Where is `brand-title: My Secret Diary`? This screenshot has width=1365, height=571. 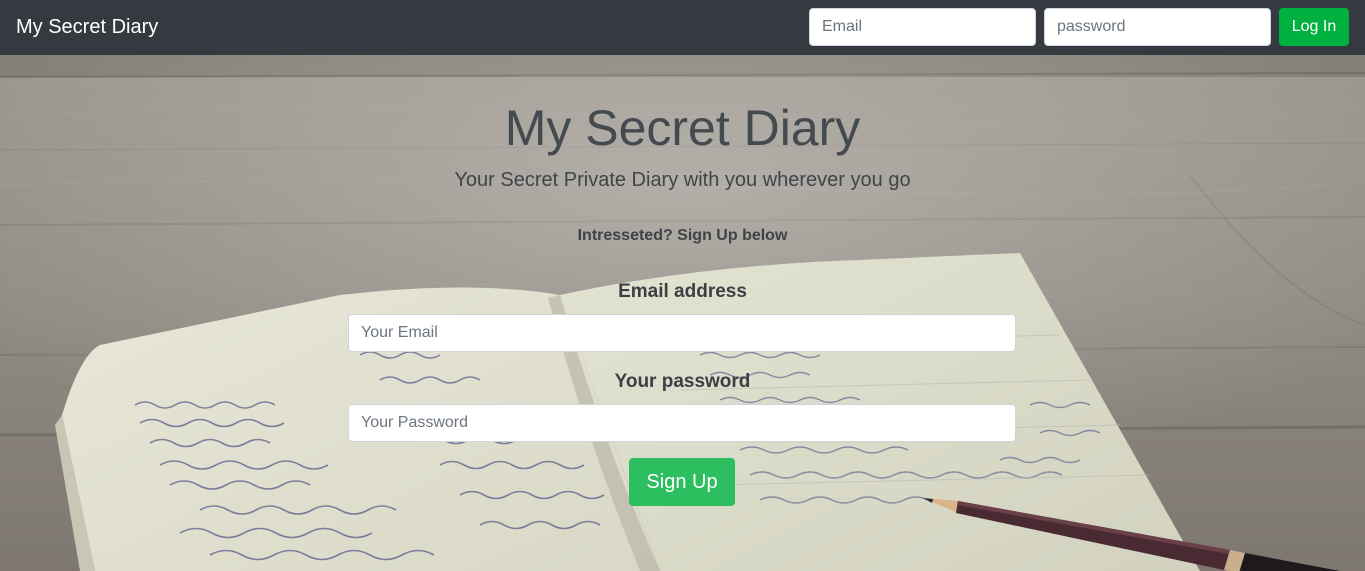 brand-title: My Secret Diary is located at coordinates (87, 27).